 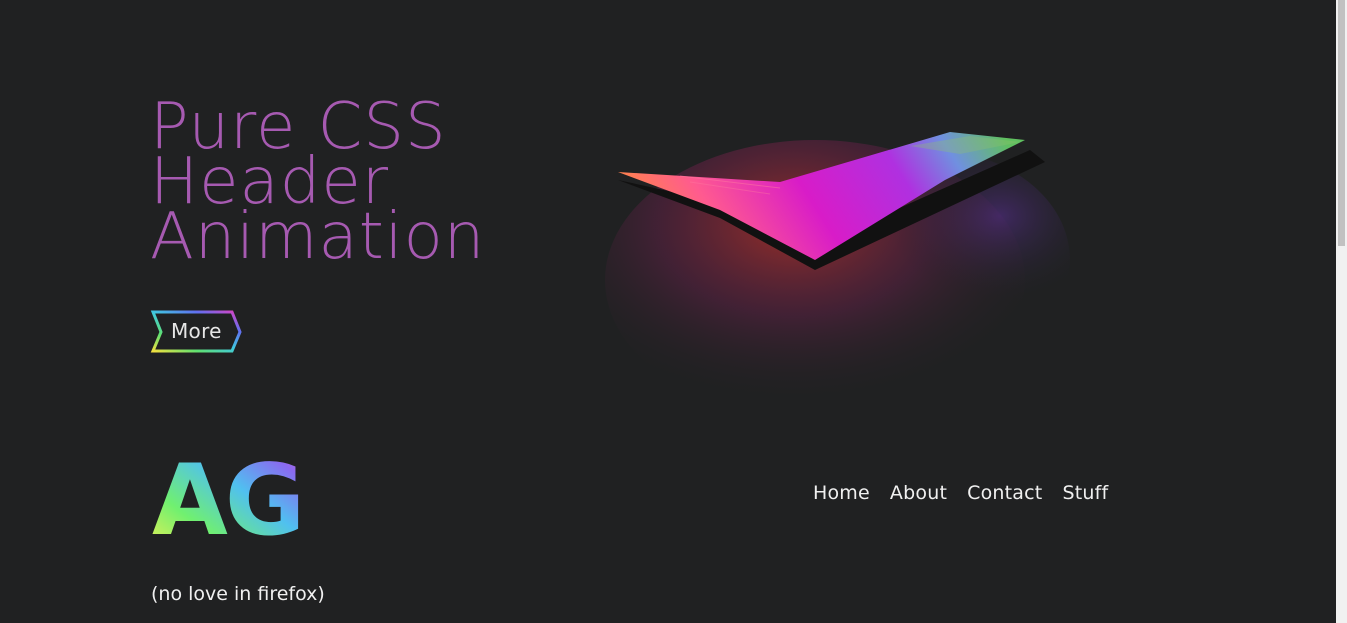 I want to click on scrollbar-thumb, so click(x=1341, y=123).